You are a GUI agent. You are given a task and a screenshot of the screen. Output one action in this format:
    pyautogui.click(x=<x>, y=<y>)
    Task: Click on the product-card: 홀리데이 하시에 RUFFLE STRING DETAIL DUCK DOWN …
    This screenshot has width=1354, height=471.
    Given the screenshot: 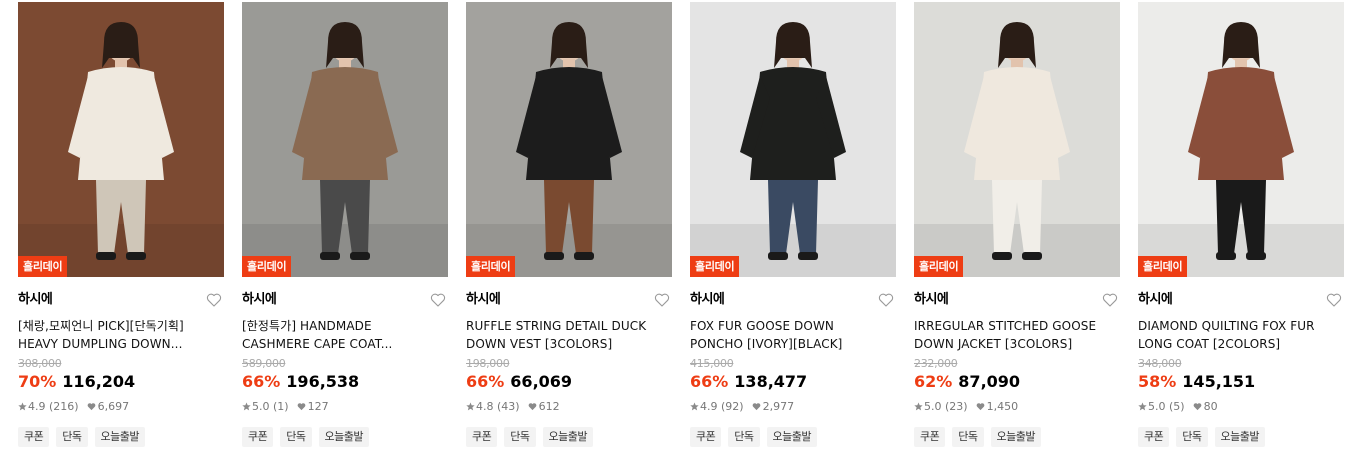 What is the action you would take?
    pyautogui.click(x=569, y=224)
    